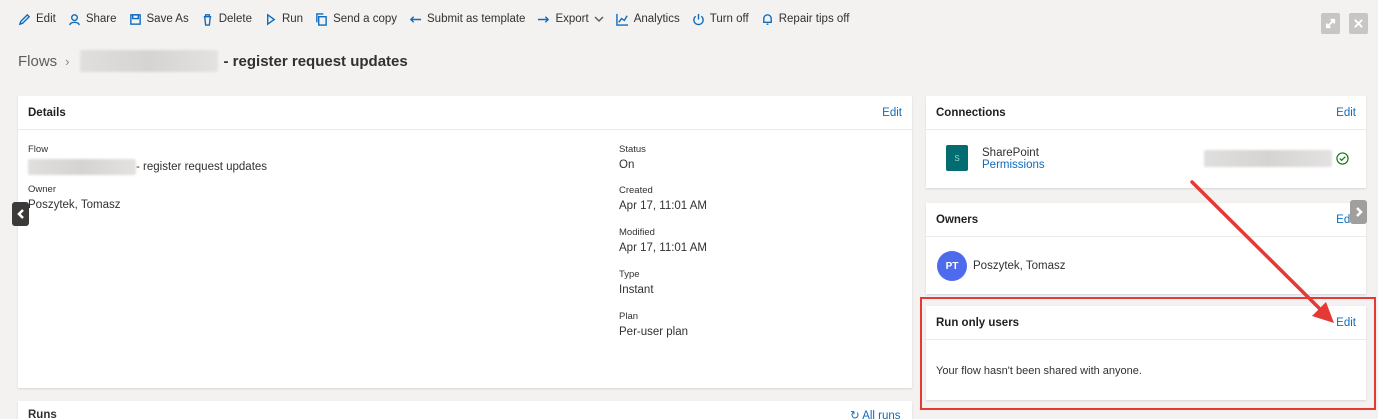  I want to click on type-field: Type Instant, so click(636, 282).